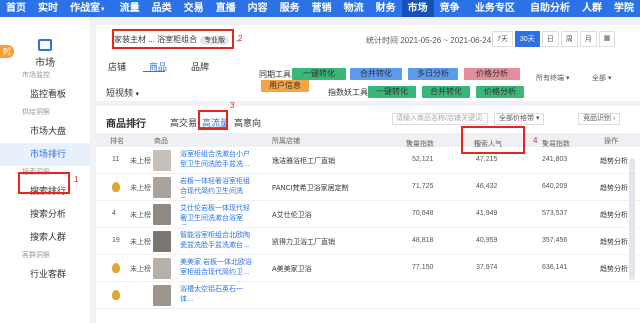  What do you see at coordinates (285, 86) in the screenshot?
I see `user-info-button: 用户信息` at bounding box center [285, 86].